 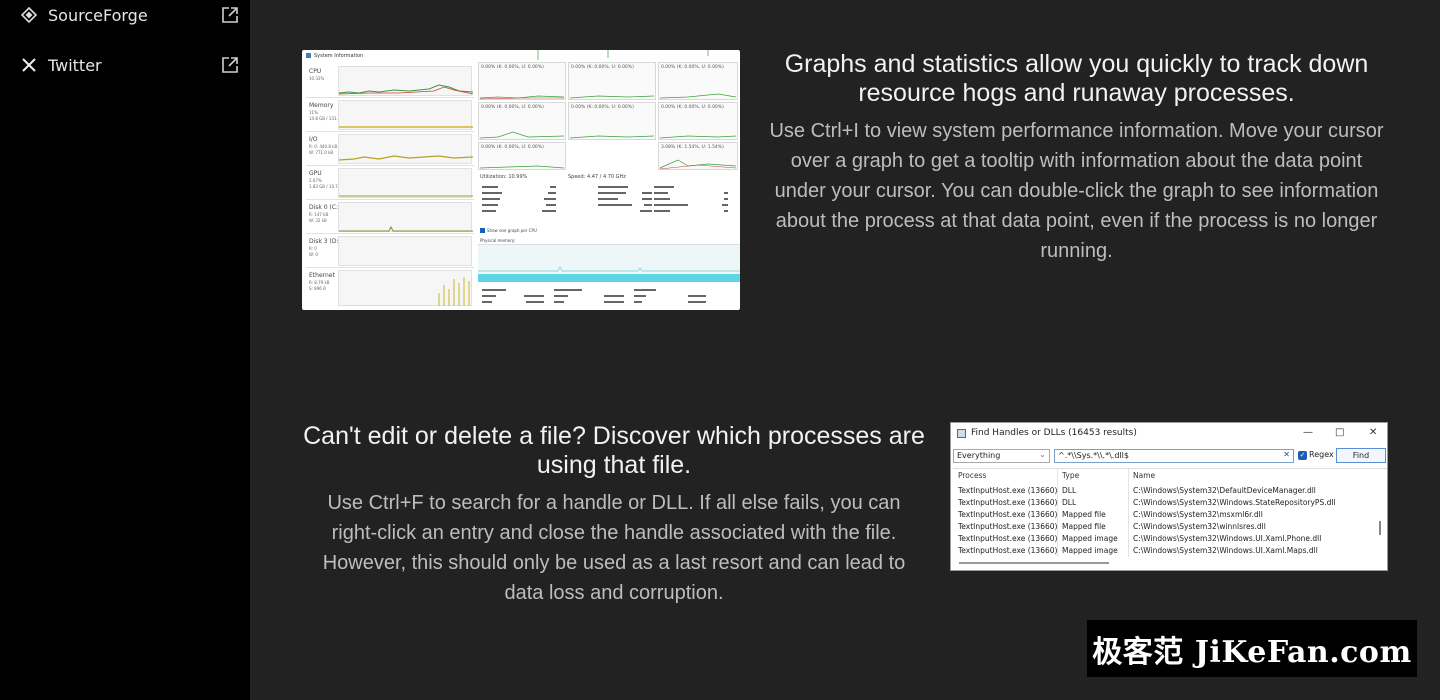 What do you see at coordinates (1070, 475) in the screenshot?
I see `column-header: Type` at bounding box center [1070, 475].